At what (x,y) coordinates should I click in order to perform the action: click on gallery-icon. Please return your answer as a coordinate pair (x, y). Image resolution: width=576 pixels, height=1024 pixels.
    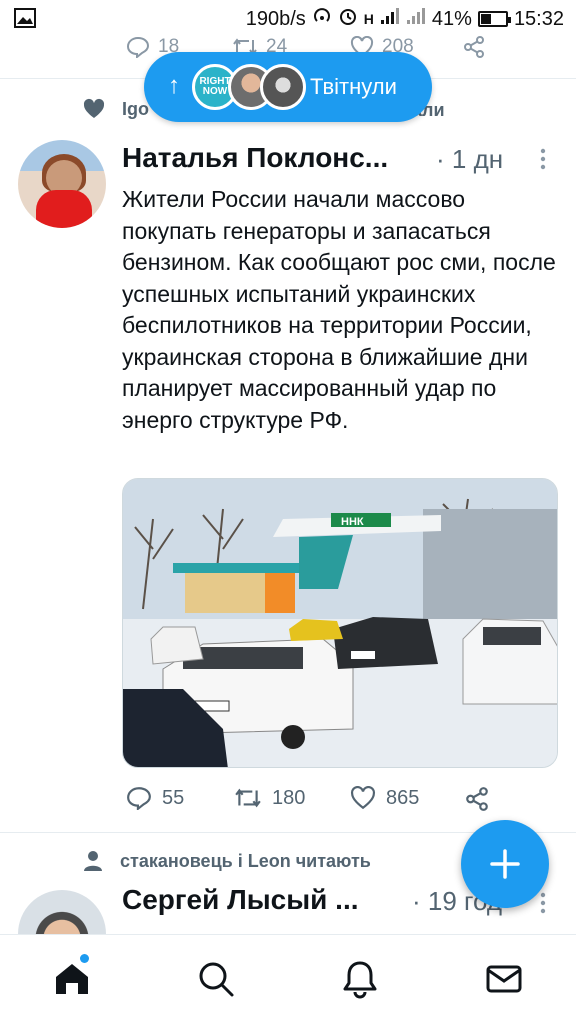
    Looking at the image, I should click on (25, 21).